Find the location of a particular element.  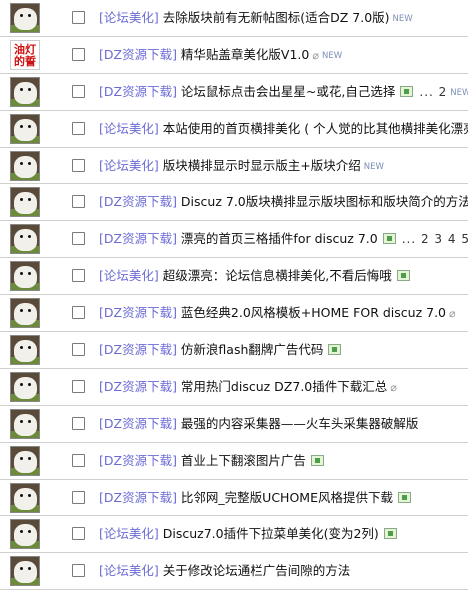

thread-title-line: [DZ资源下载] 仿新浪flash翻牌广告代码 is located at coordinates (220, 350).